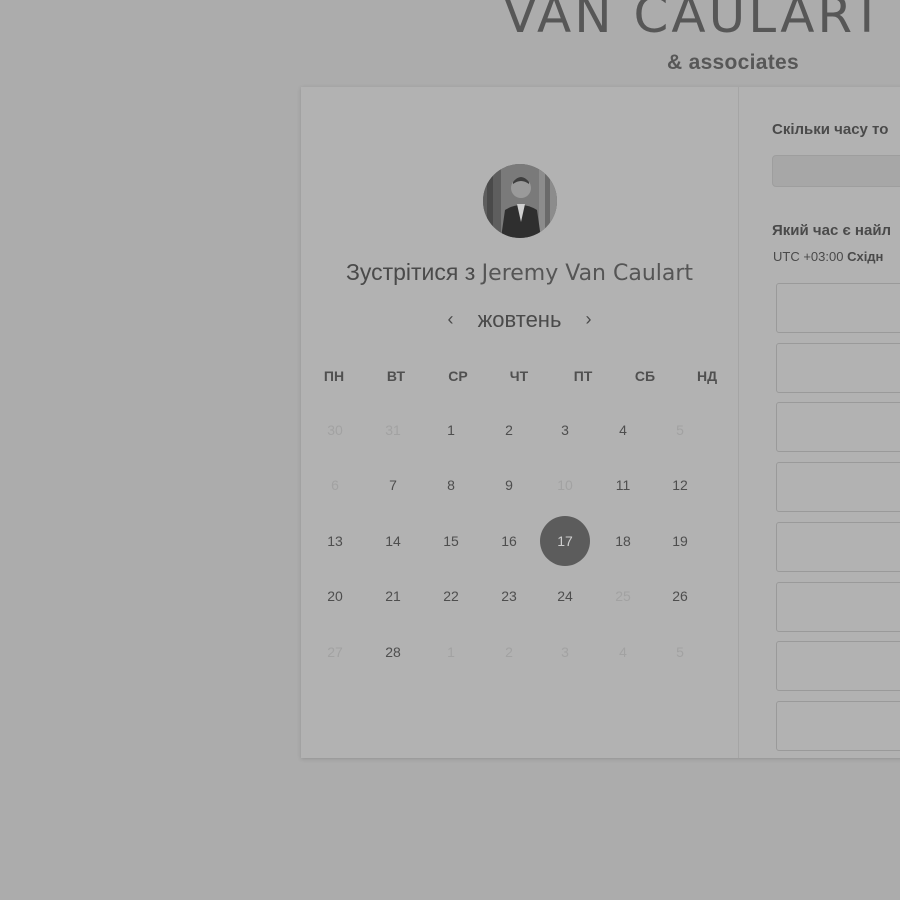 This screenshot has height=900, width=900. Describe the element at coordinates (565, 596) in the screenshot. I see `calendar-day: 24` at that location.